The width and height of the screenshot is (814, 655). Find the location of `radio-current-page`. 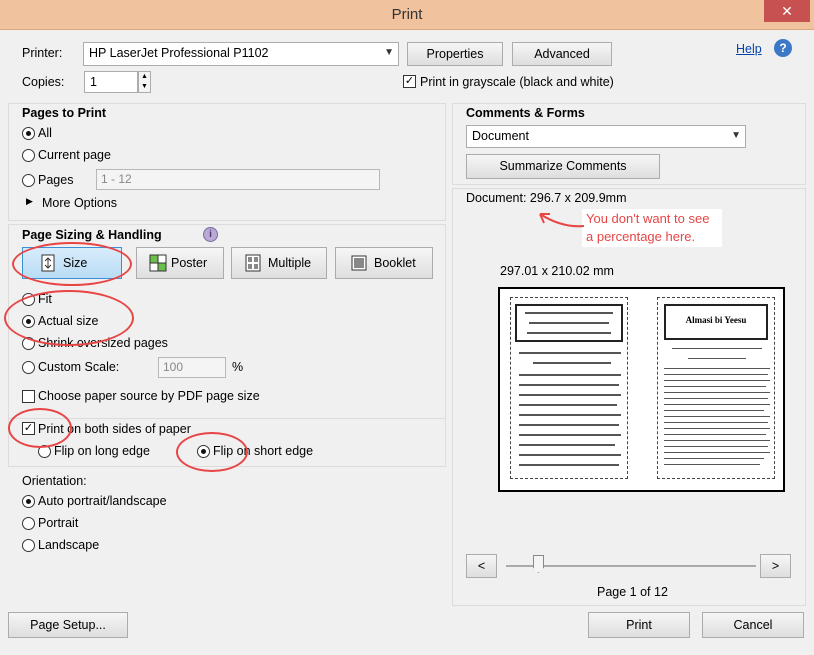

radio-current-page is located at coordinates (28, 155).